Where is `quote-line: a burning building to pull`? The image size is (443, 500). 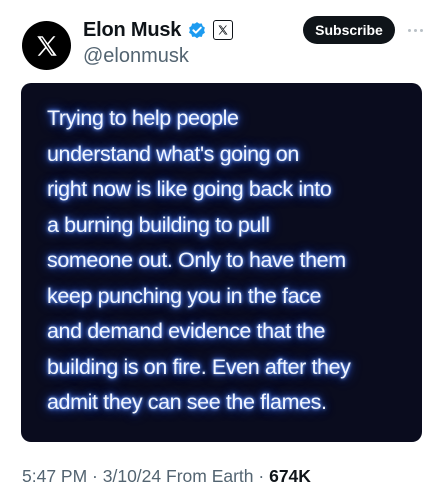 quote-line: a burning building to pull is located at coordinates (158, 224).